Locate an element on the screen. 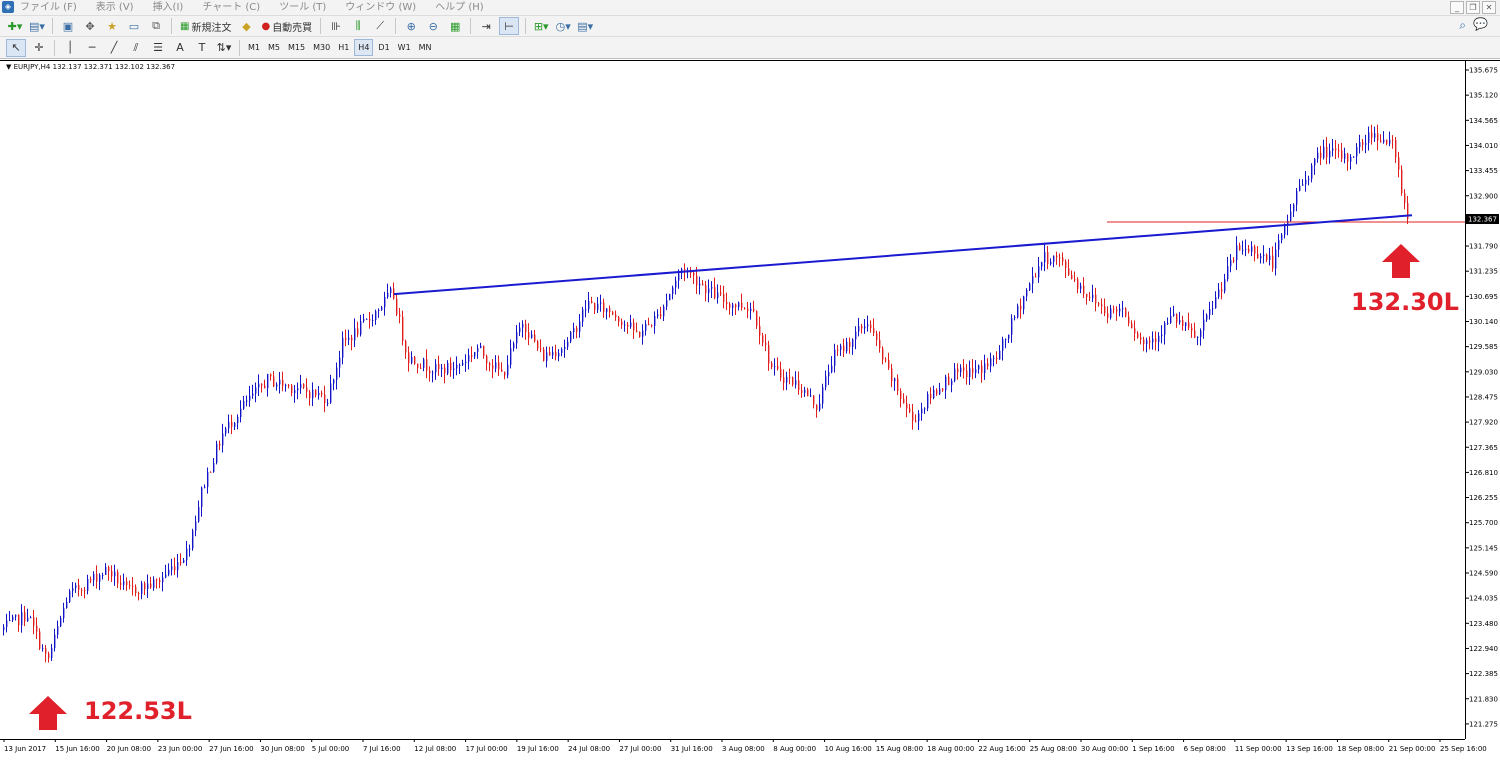  close-icon: ✕ is located at coordinates (1489, 7).